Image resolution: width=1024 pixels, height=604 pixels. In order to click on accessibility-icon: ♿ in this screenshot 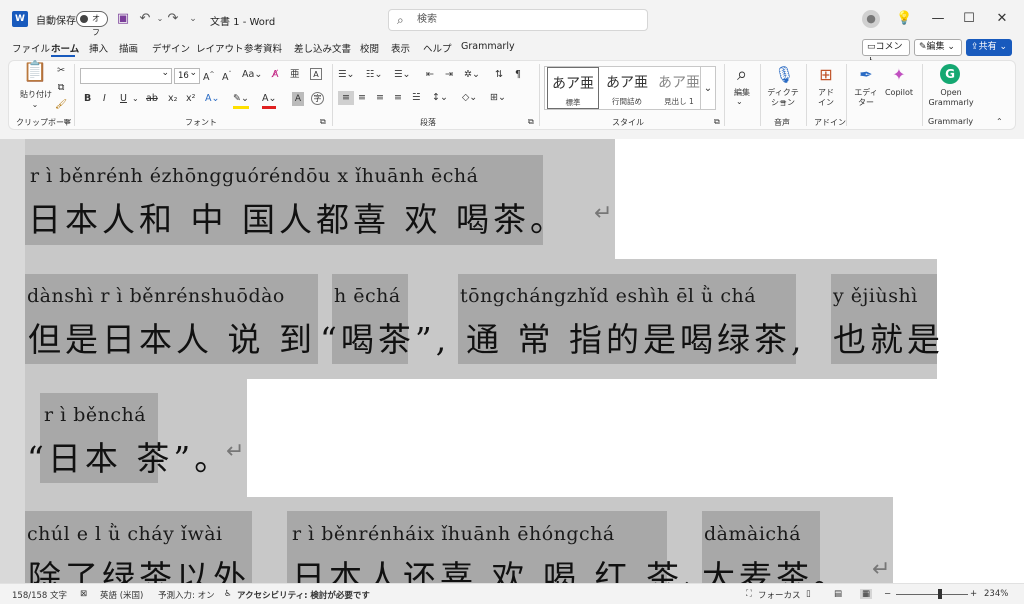, I will do `click(228, 594)`.